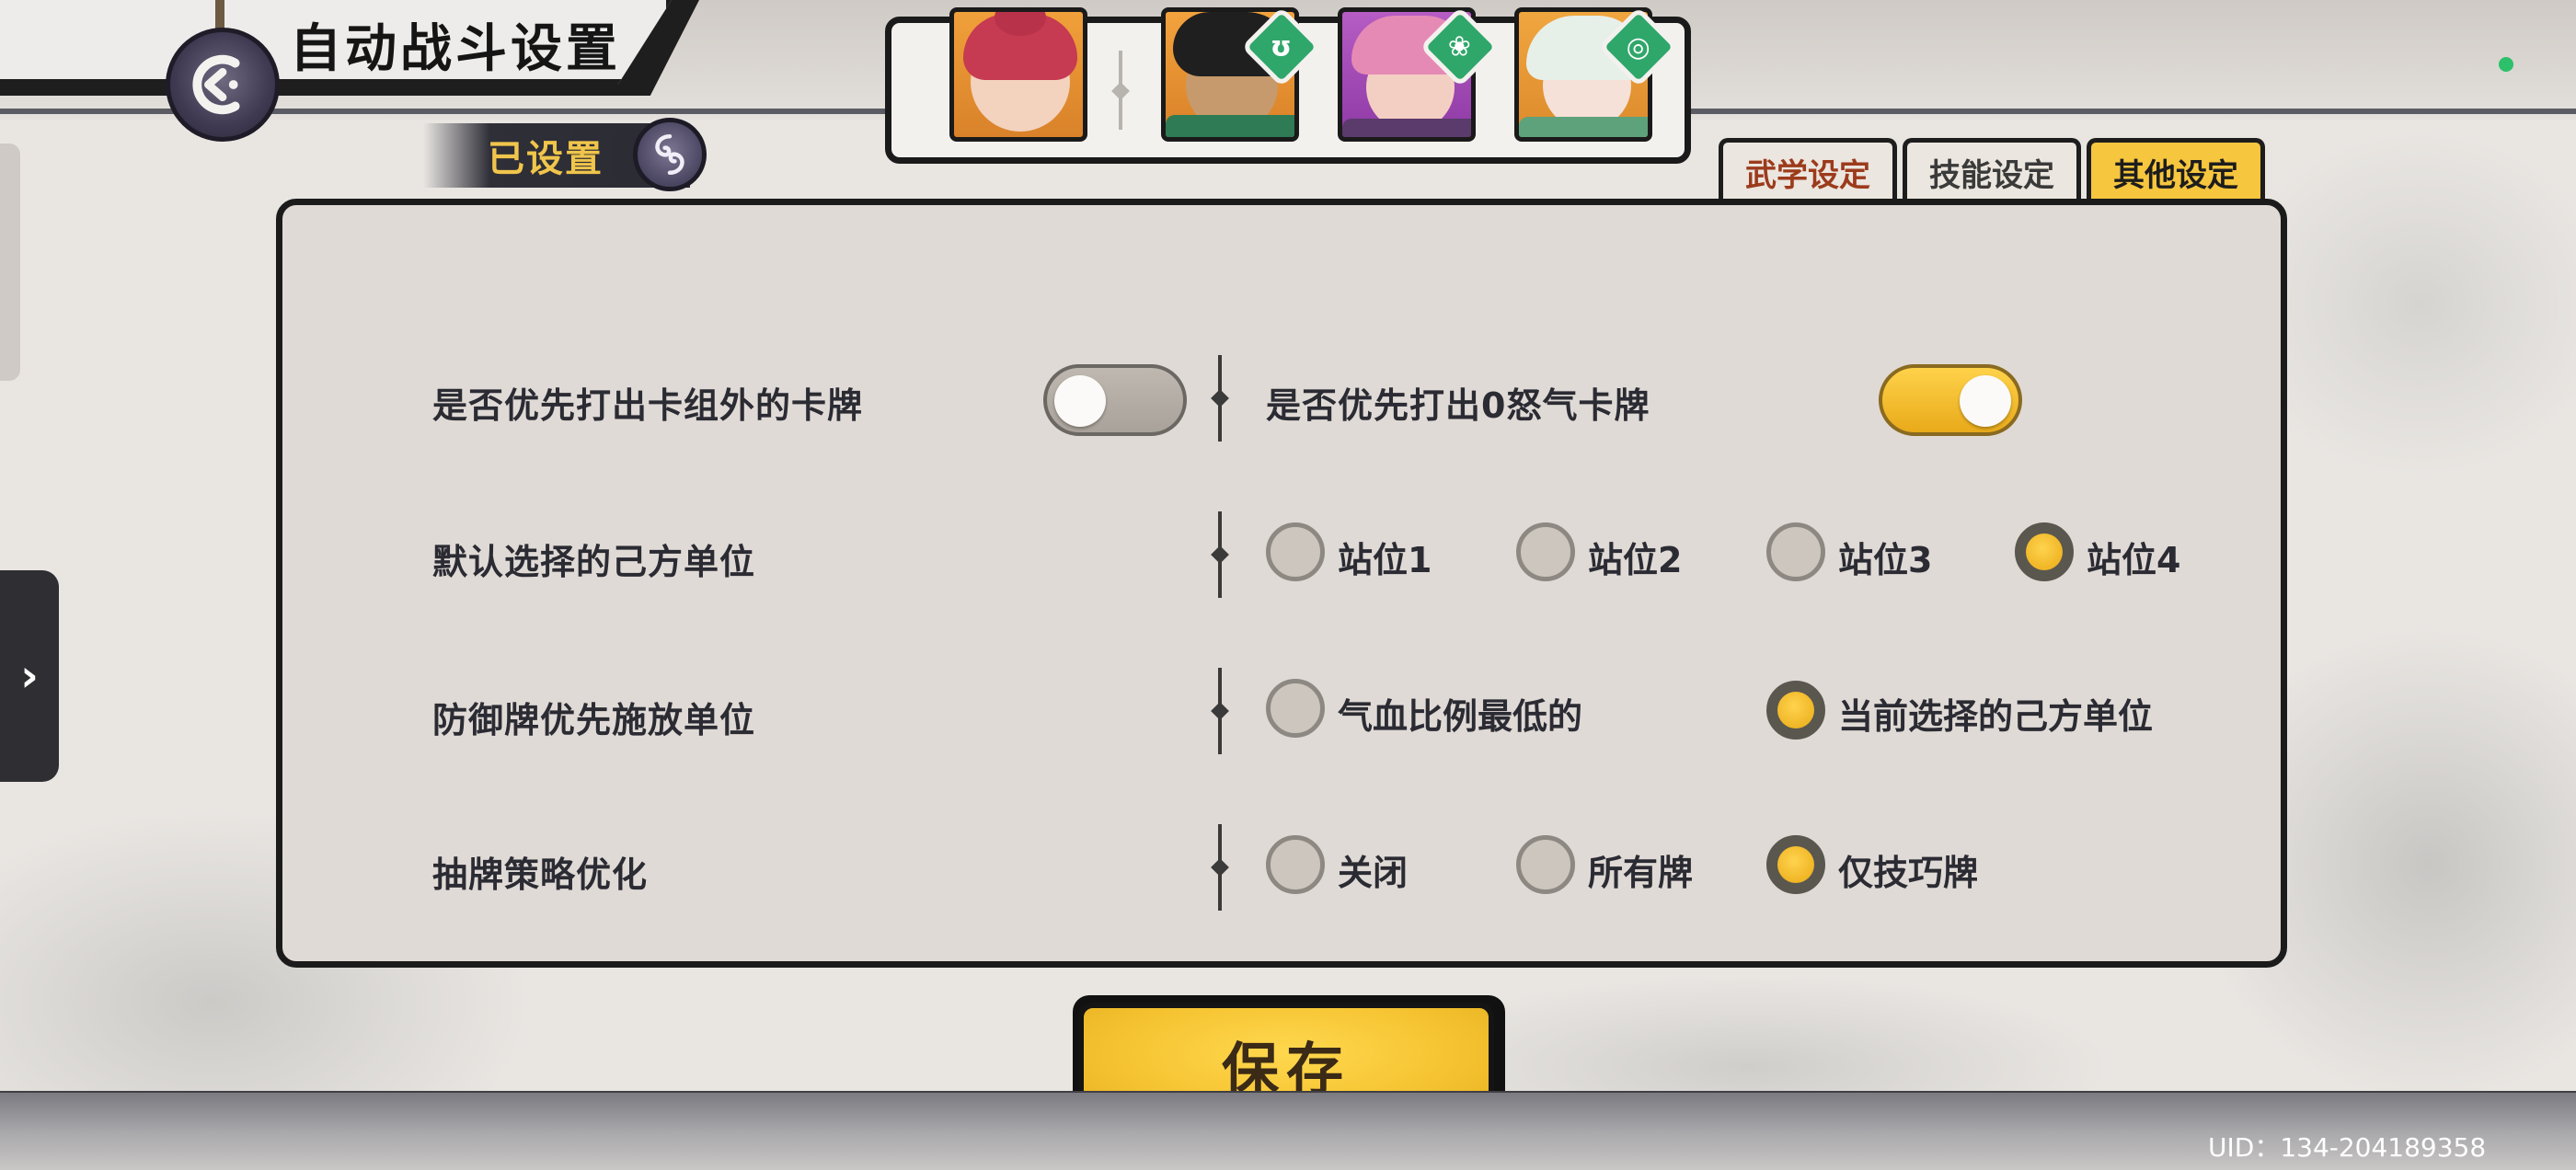 The image size is (2576, 1170). What do you see at coordinates (1992, 170) in the screenshot?
I see `tab-skills: 技能设定` at bounding box center [1992, 170].